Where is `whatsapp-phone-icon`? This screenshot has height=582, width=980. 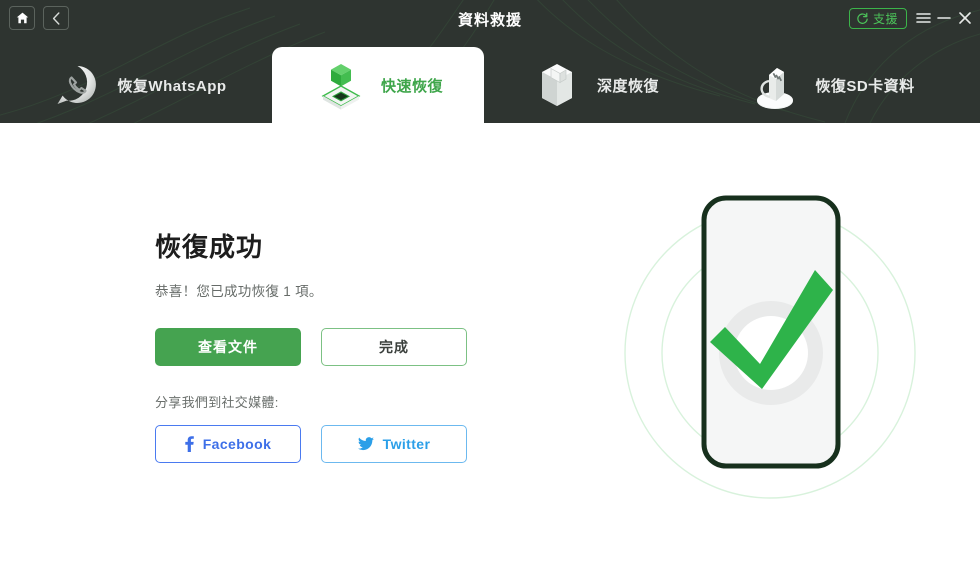 whatsapp-phone-icon is located at coordinates (77, 85).